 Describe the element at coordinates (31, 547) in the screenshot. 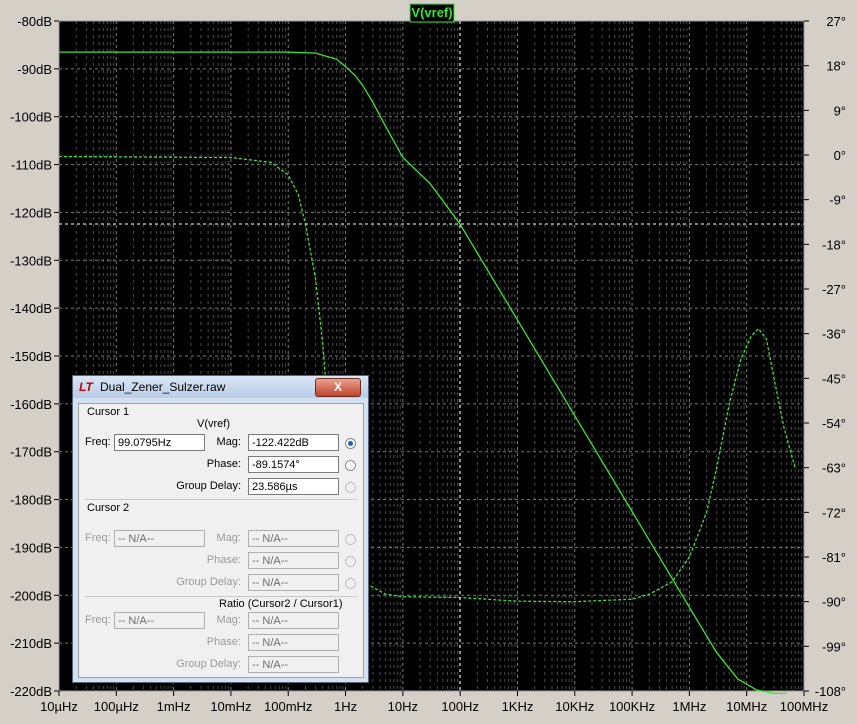

I see `y-tick-label: -190dB` at that location.